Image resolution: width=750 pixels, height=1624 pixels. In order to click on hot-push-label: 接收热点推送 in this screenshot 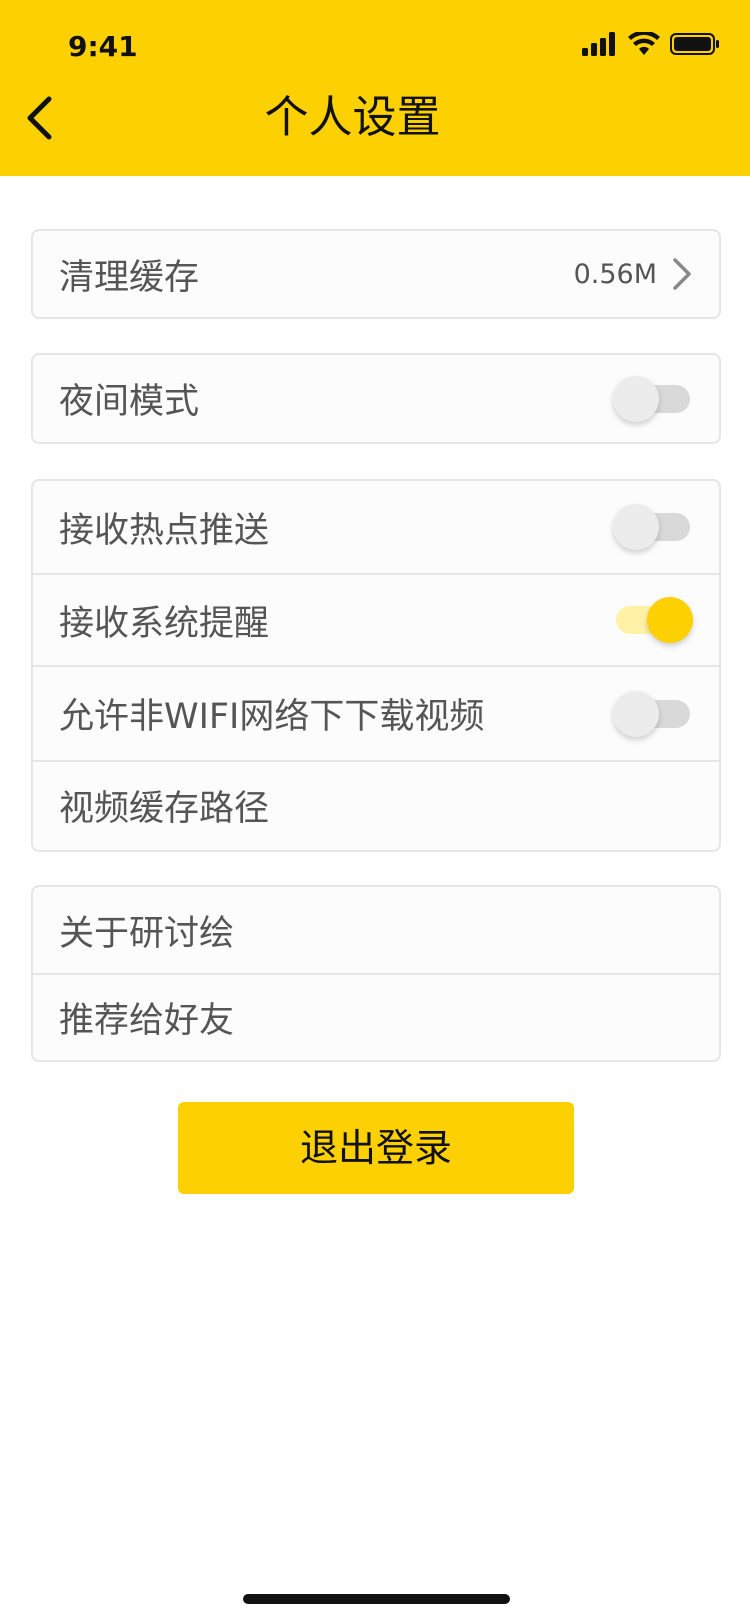, I will do `click(164, 530)`.